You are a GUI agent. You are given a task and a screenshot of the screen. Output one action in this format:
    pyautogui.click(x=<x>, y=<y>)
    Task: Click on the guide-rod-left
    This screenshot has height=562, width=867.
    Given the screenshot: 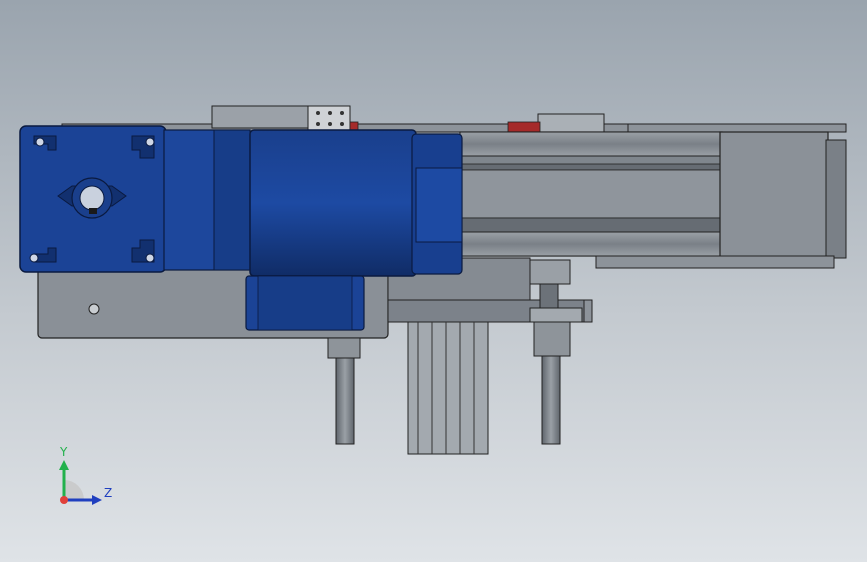 What is the action you would take?
    pyautogui.click(x=344, y=391)
    